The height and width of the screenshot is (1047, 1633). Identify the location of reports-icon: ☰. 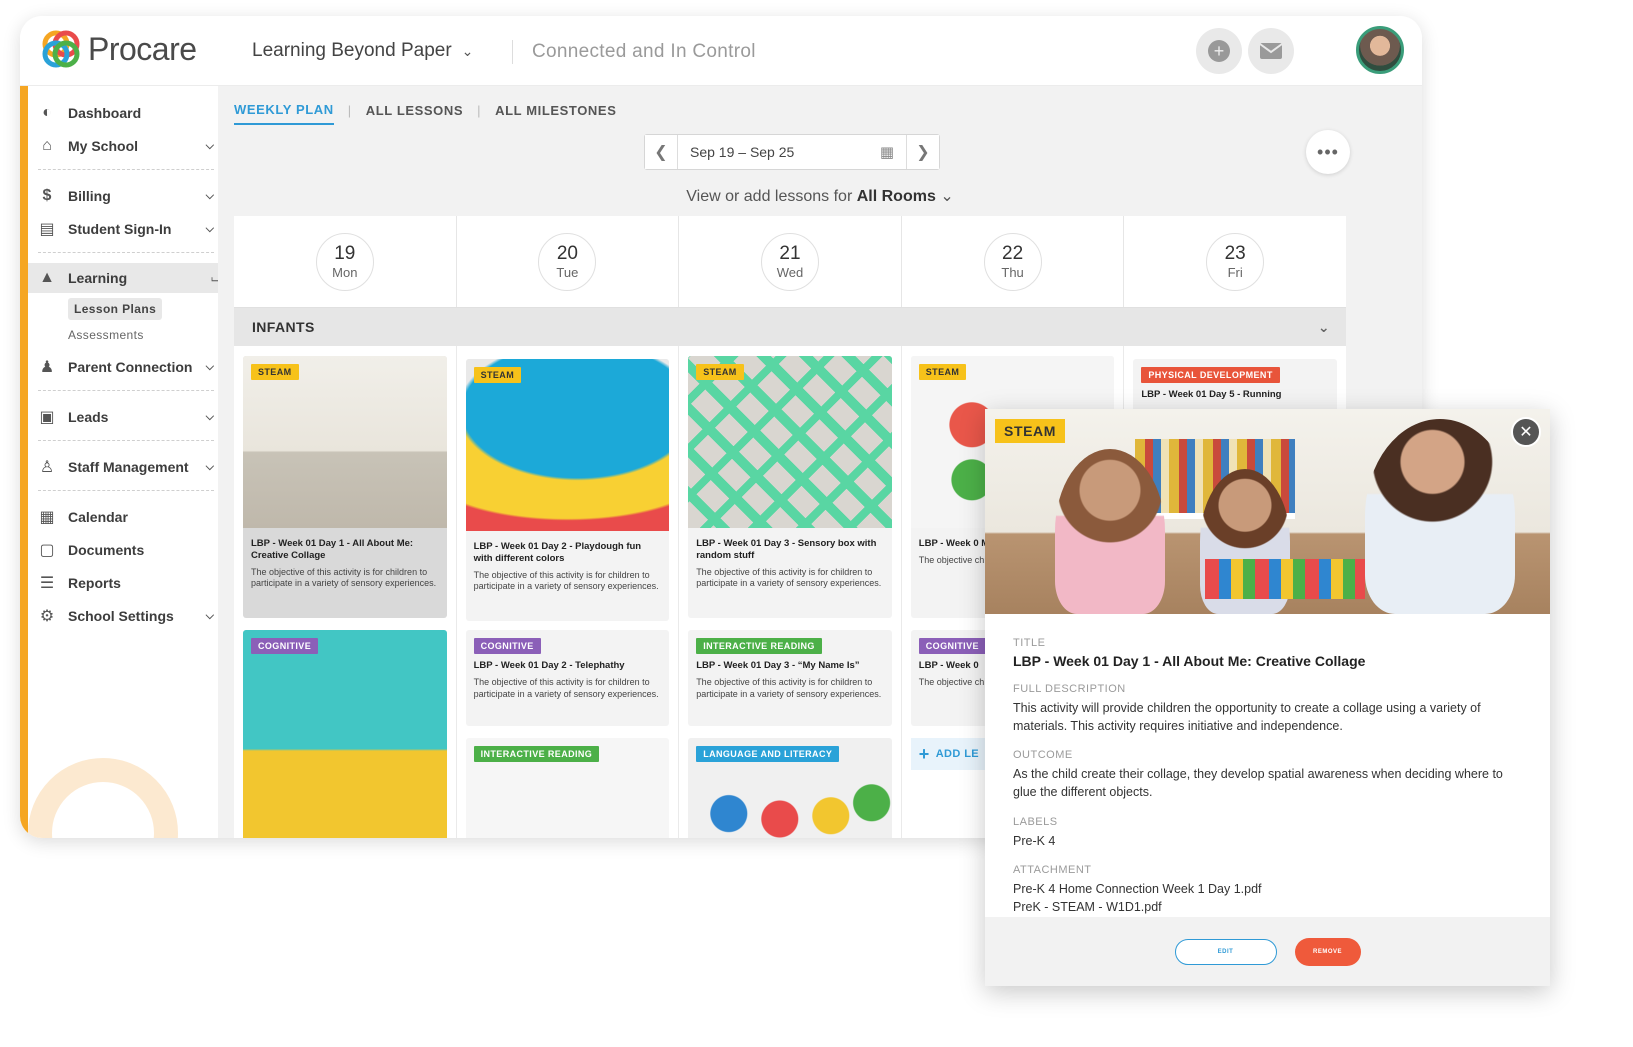
(47, 583).